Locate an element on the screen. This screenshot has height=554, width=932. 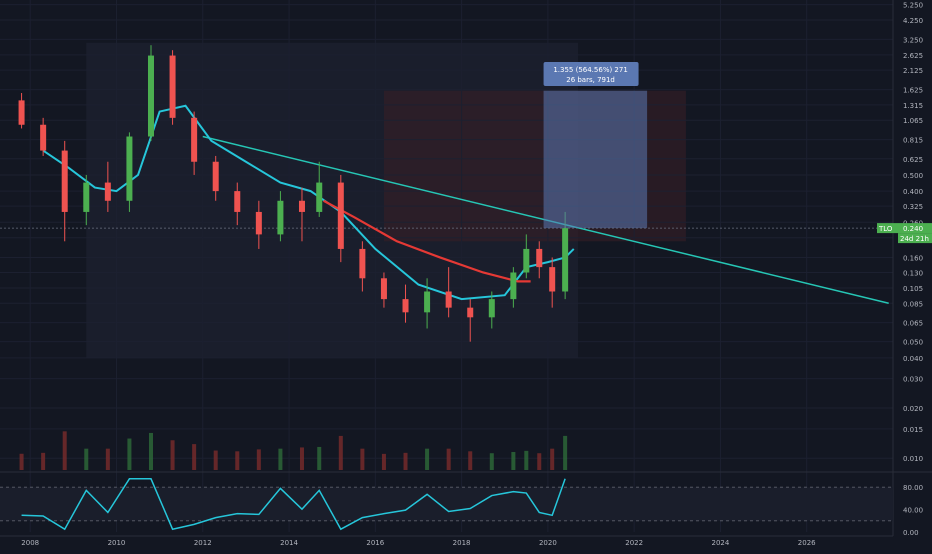
price-tick-label: 0.160 is located at coordinates (913, 258).